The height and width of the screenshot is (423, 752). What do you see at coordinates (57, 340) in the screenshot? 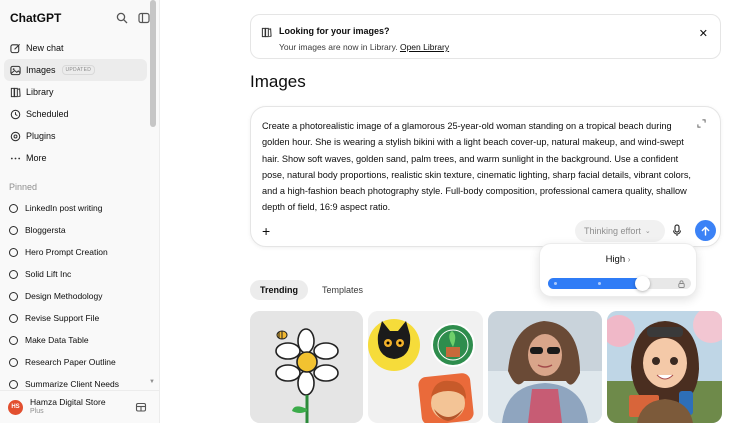
I see `pinned-item-label: Make Data Table` at bounding box center [57, 340].